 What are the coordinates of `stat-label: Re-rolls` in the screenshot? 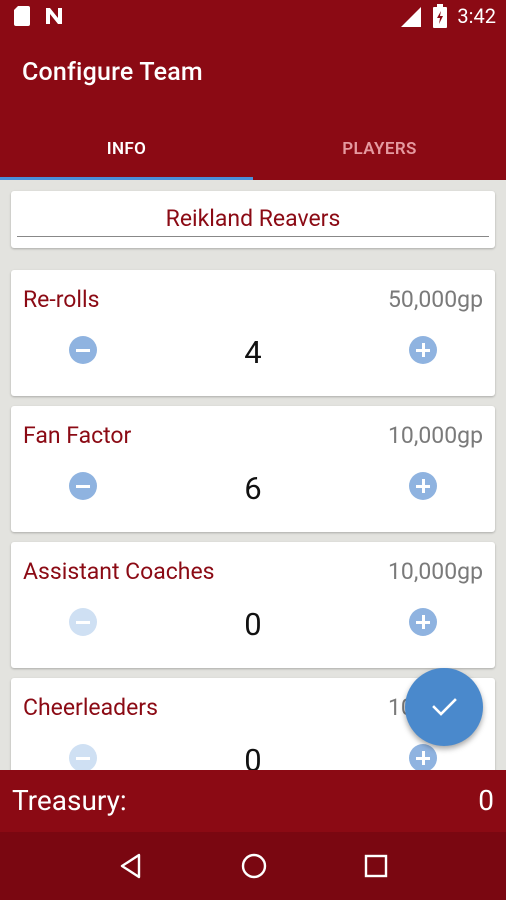 It's located at (61, 299).